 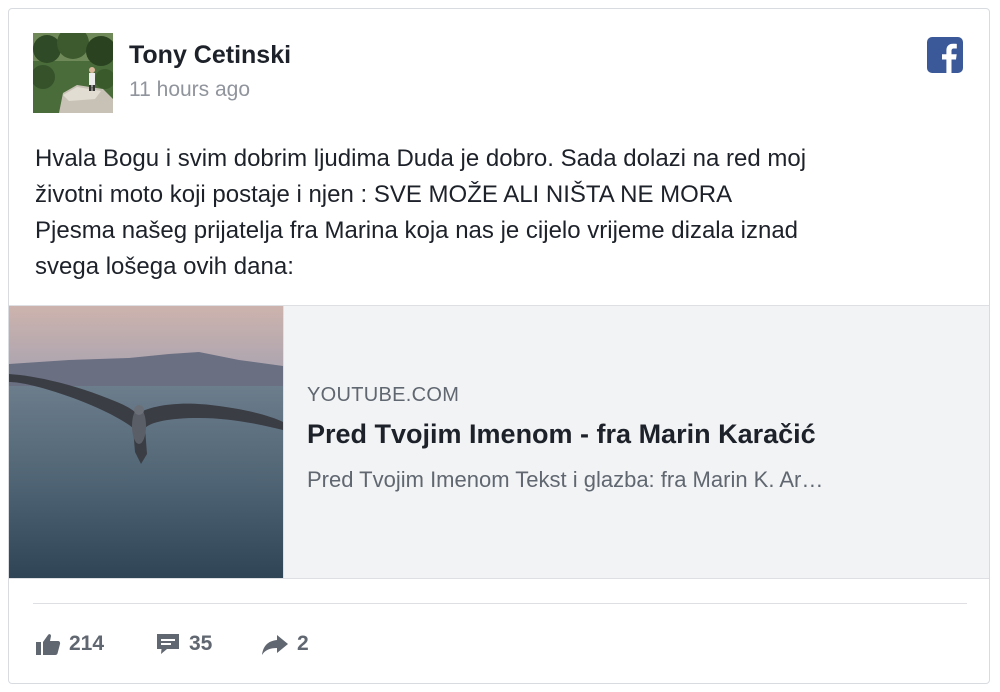 What do you see at coordinates (146, 442) in the screenshot?
I see `video-thumbnail` at bounding box center [146, 442].